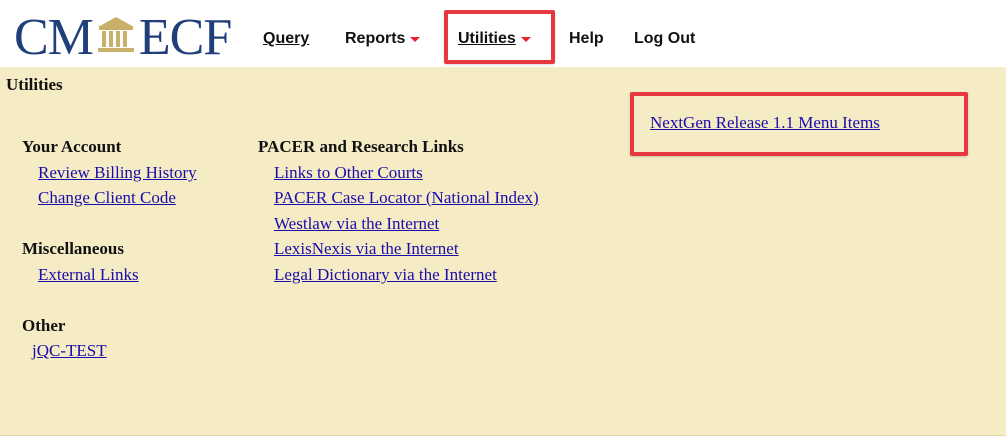  I want to click on logo-text-cm: CM, so click(54, 37).